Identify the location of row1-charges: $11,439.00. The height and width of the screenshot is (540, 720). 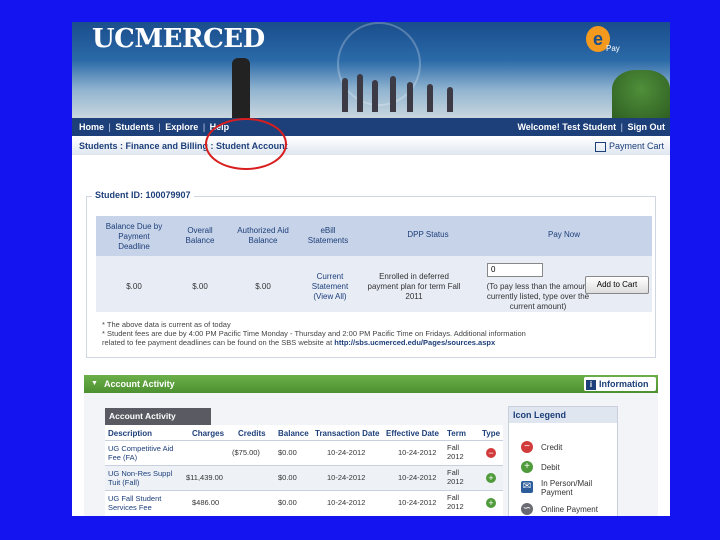
(204, 477).